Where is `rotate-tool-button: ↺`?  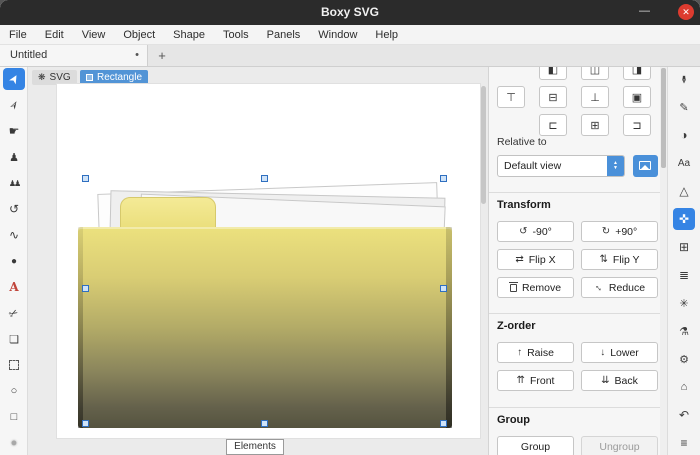 rotate-tool-button: ↺ is located at coordinates (14, 209).